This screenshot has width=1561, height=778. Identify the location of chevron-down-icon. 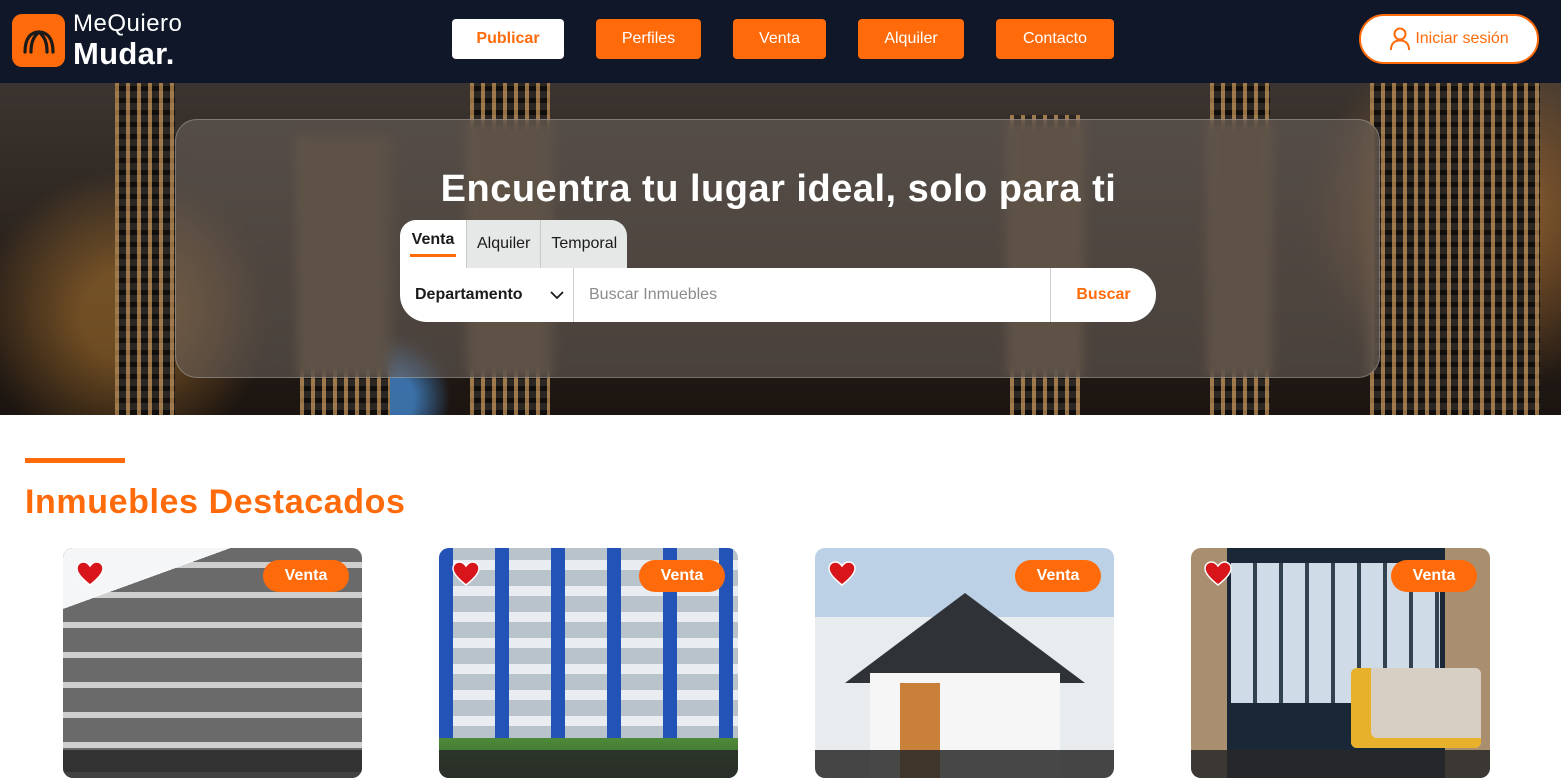
(557, 295).